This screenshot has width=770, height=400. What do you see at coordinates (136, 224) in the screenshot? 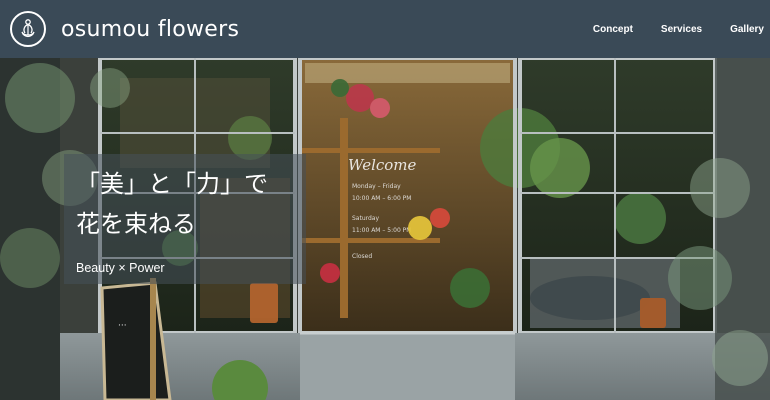
I see `hero-catch-line-2: 花を束ねる` at bounding box center [136, 224].